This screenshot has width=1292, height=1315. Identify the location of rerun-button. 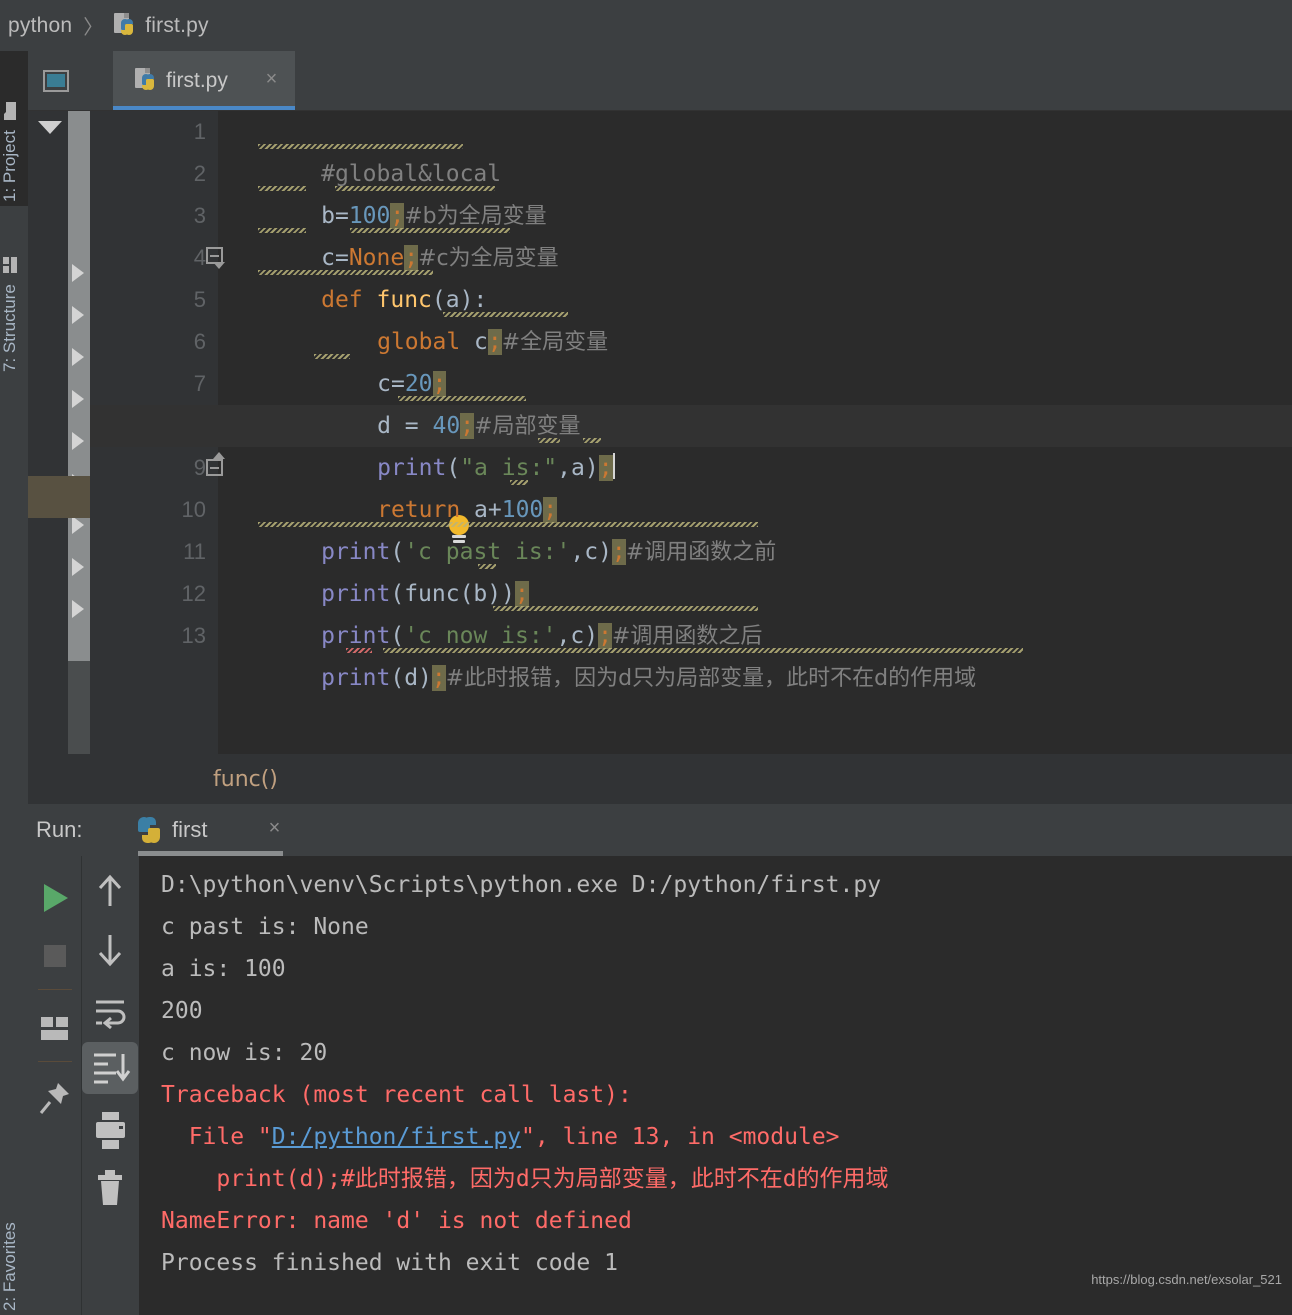
(54, 898).